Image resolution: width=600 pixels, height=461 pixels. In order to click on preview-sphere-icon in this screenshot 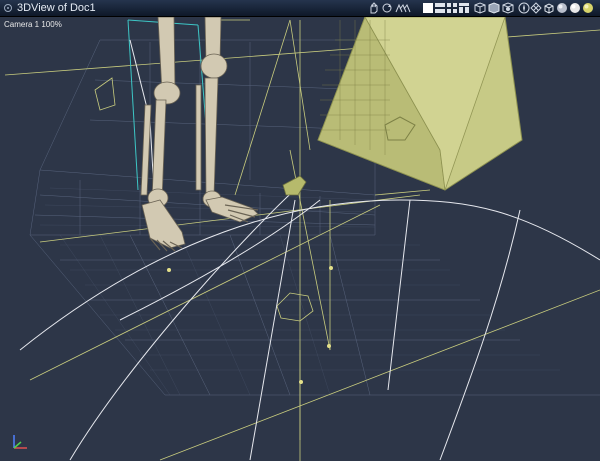, I will do `click(588, 8)`.